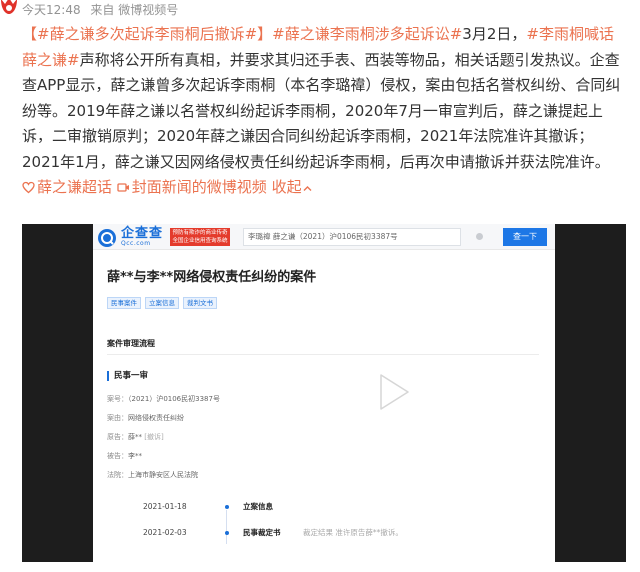 This screenshot has height=572, width=640. I want to click on field-value: 李**, so click(135, 456).